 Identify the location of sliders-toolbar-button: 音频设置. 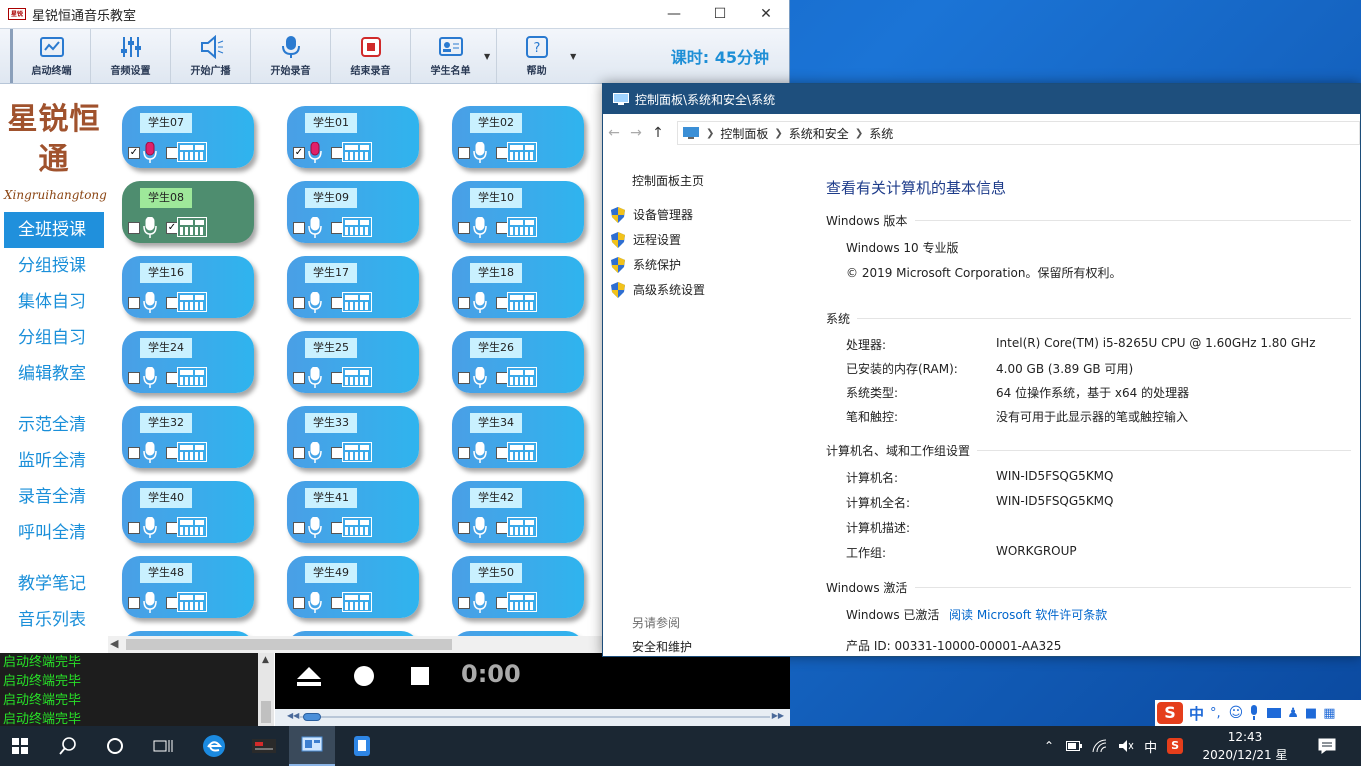
(130, 56).